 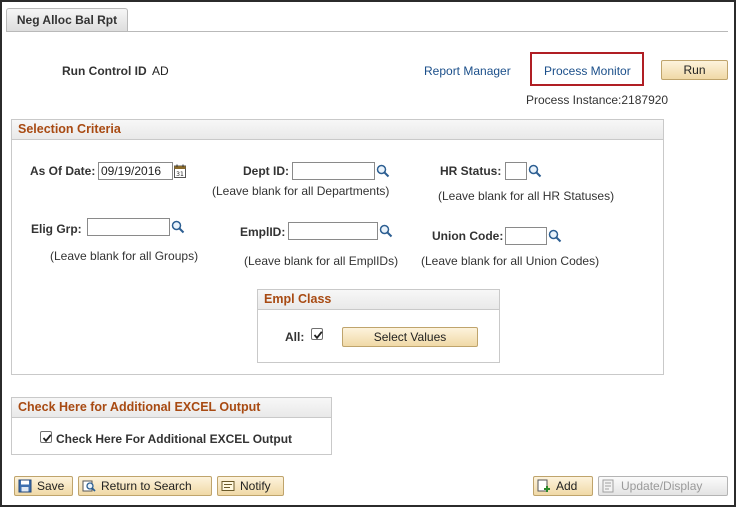 I want to click on tab-divider, so click(x=367, y=31).